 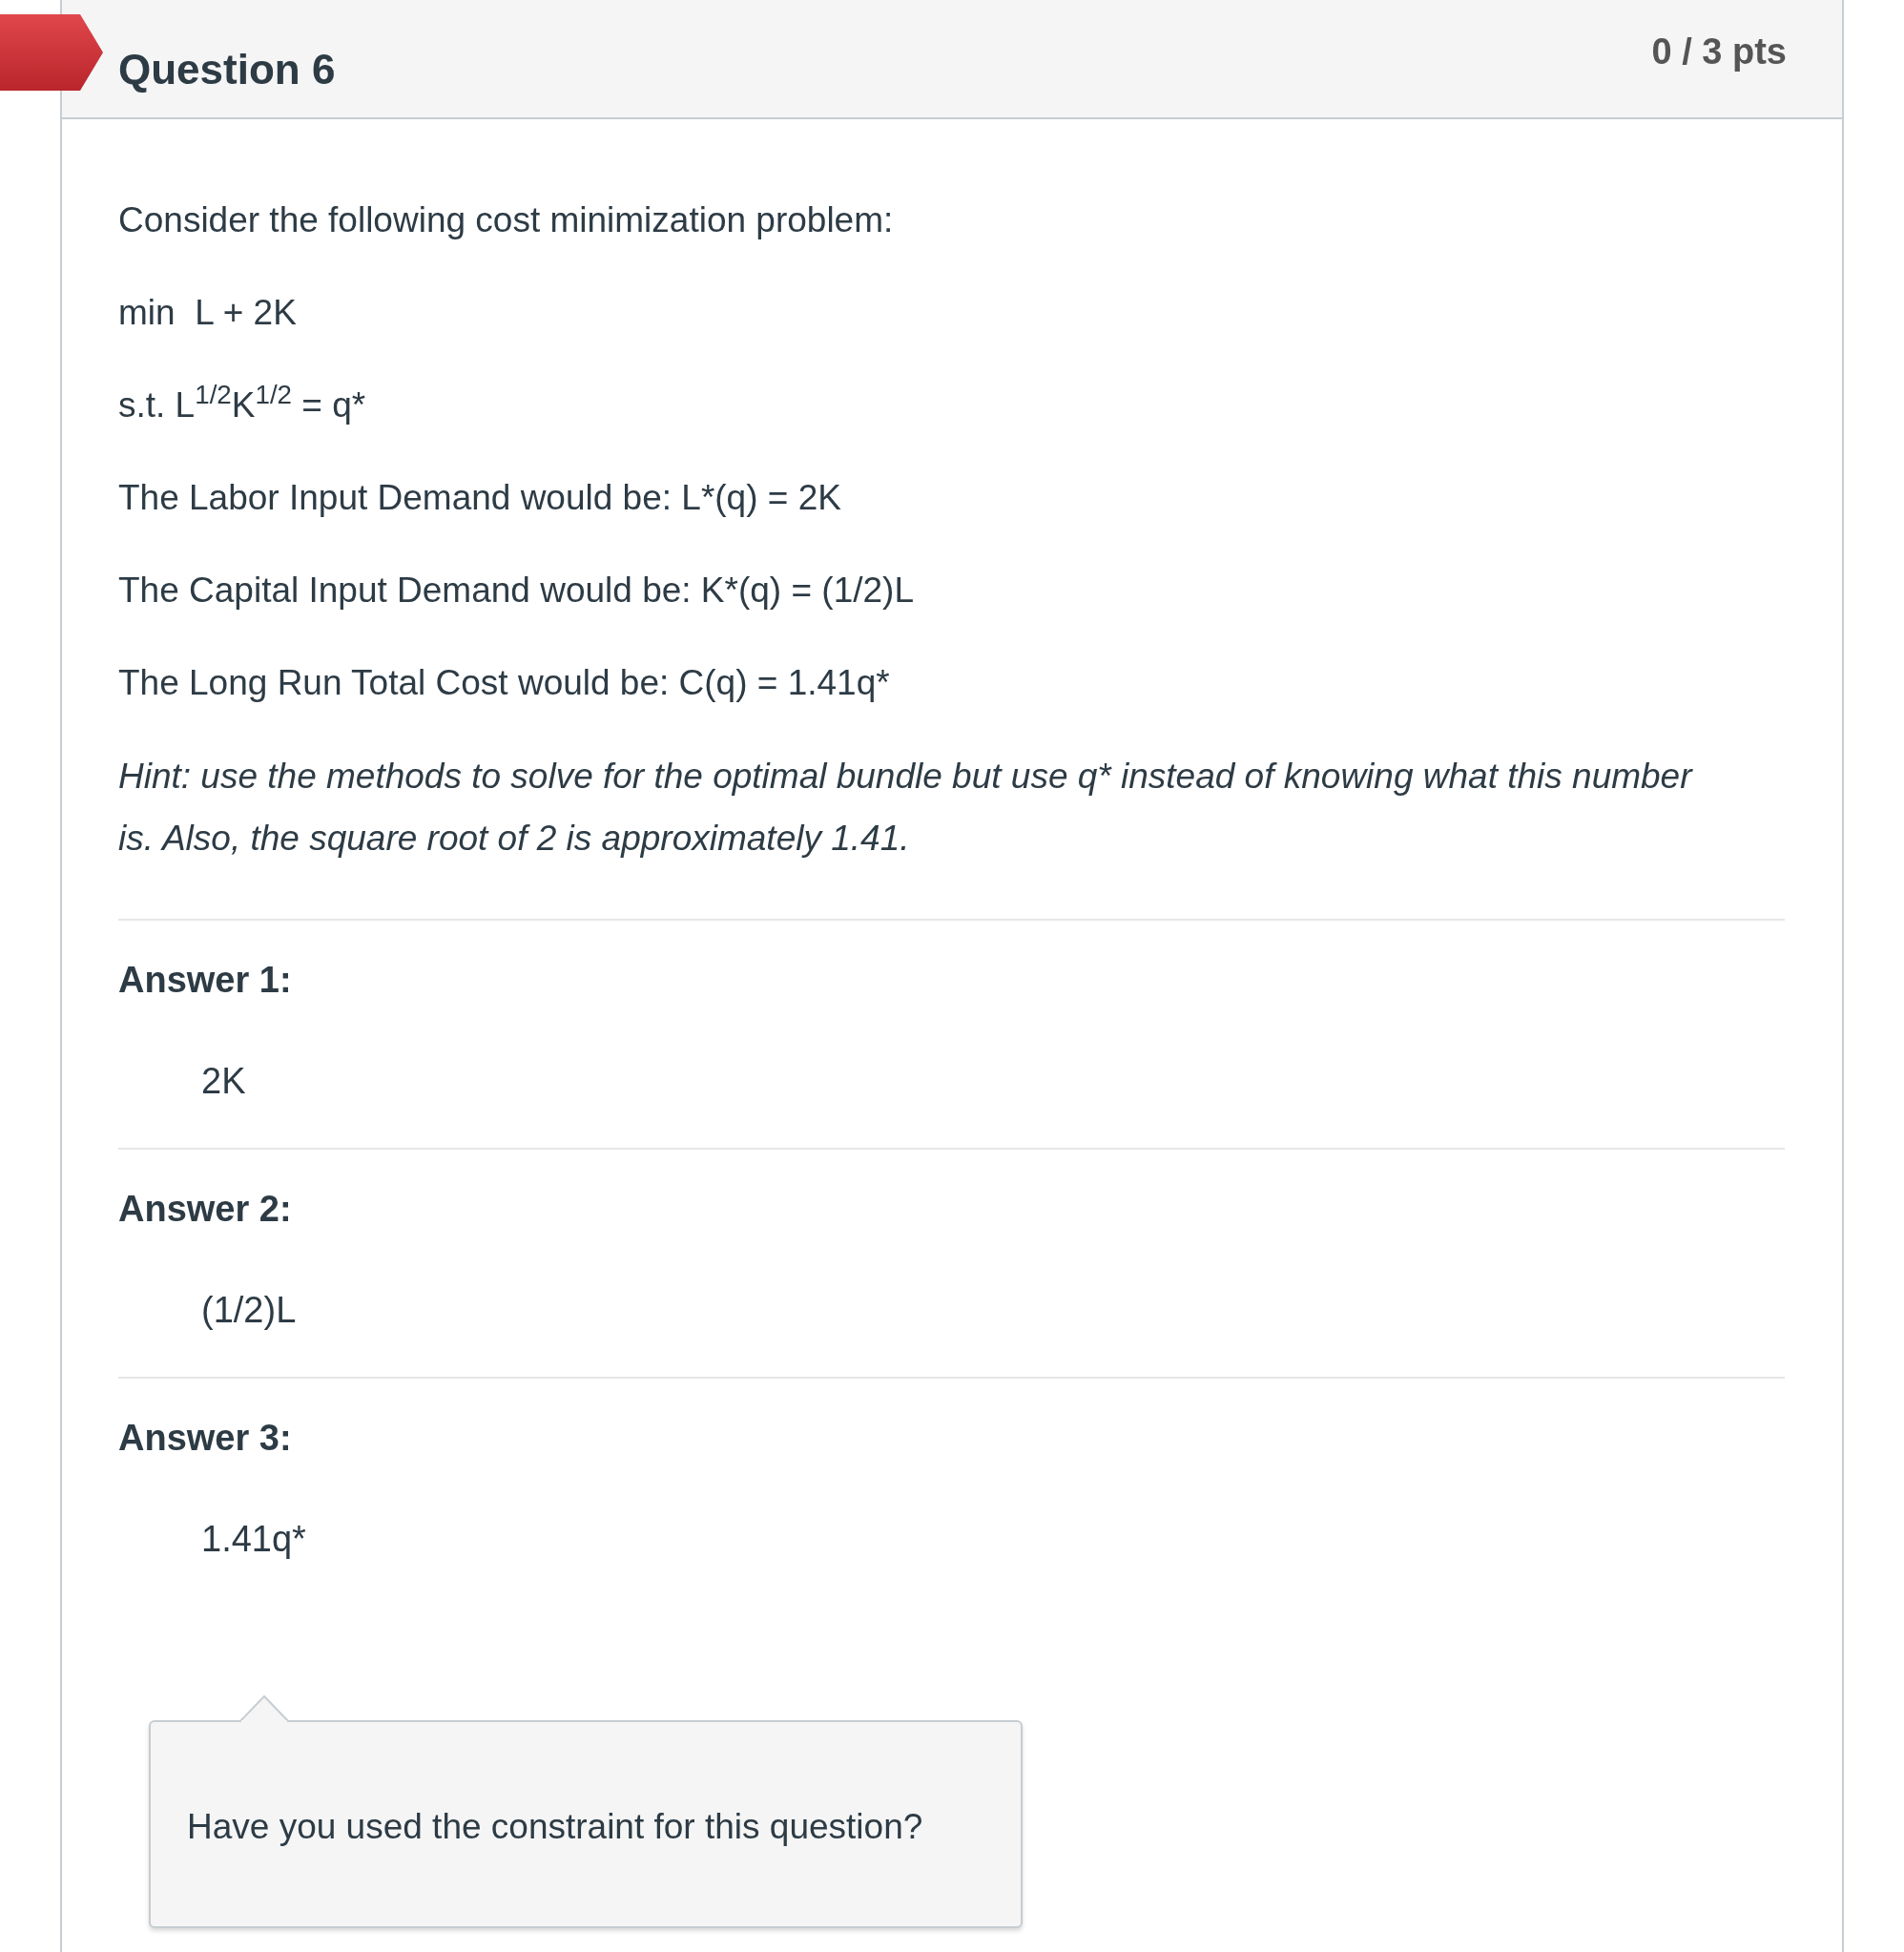 I want to click on question-text: s.t. L$^{1/2}$K$^{1/2}$ = q*, so click(x=242, y=405).